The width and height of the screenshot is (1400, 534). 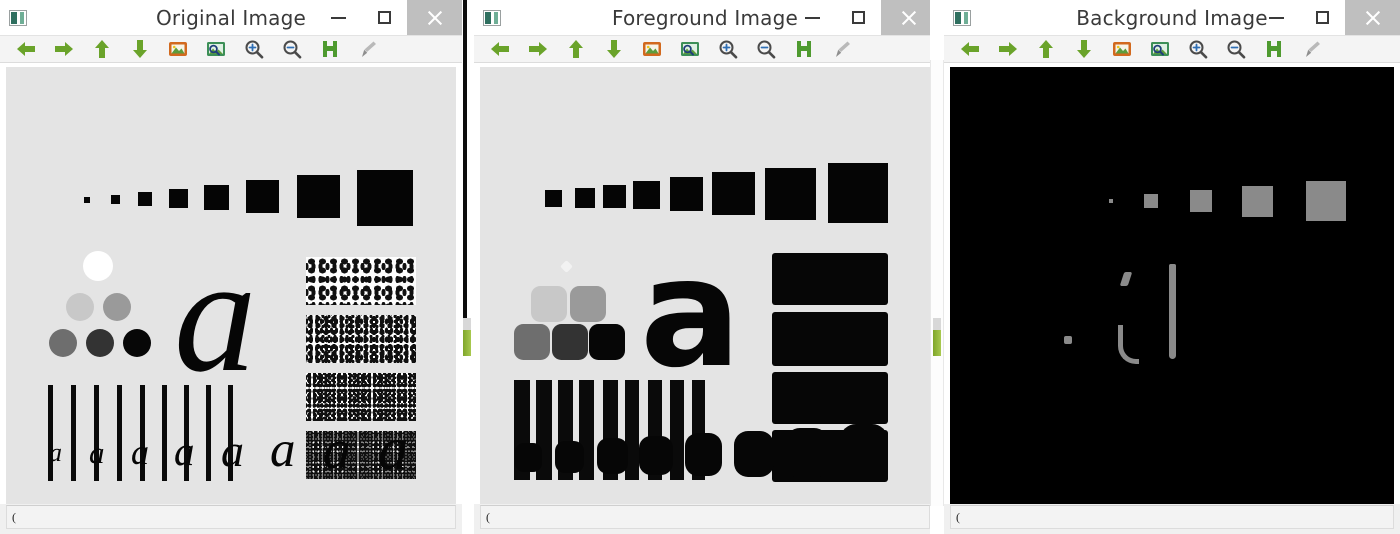 I want to click on fg-letter-blob, so click(x=656, y=455).